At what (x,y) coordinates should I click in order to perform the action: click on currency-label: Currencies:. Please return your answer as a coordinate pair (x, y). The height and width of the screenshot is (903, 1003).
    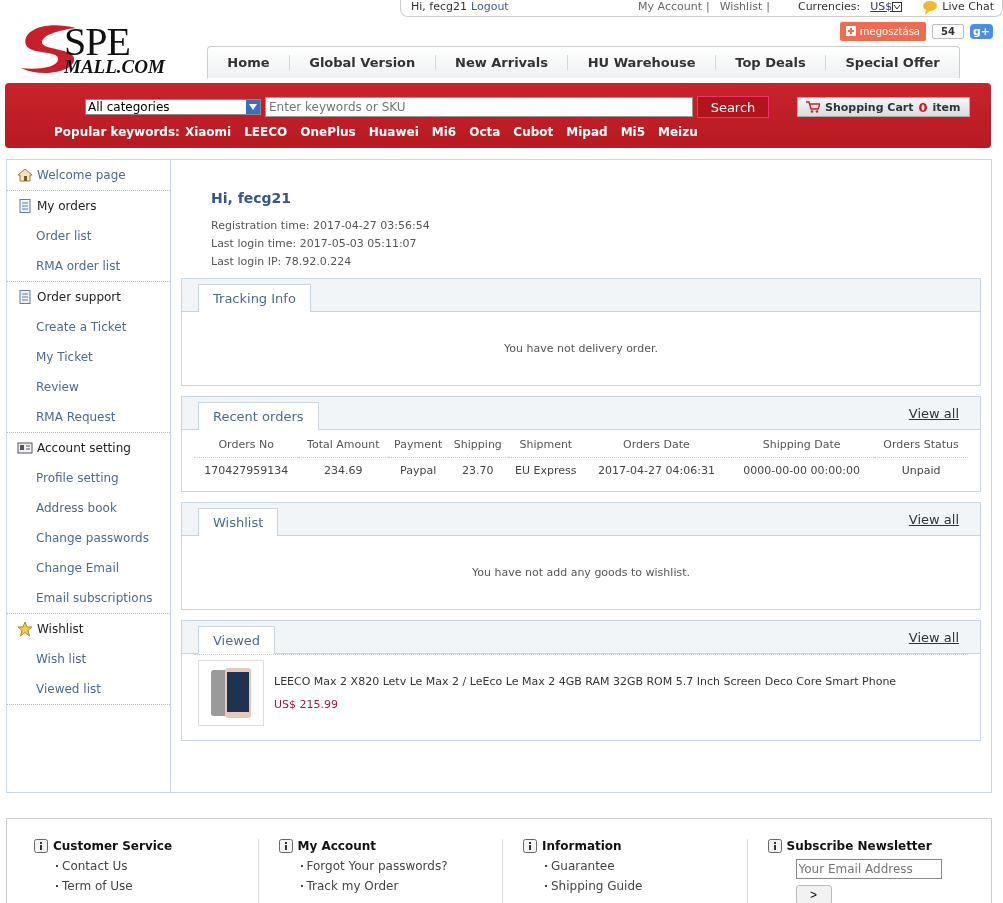
    Looking at the image, I should click on (829, 6).